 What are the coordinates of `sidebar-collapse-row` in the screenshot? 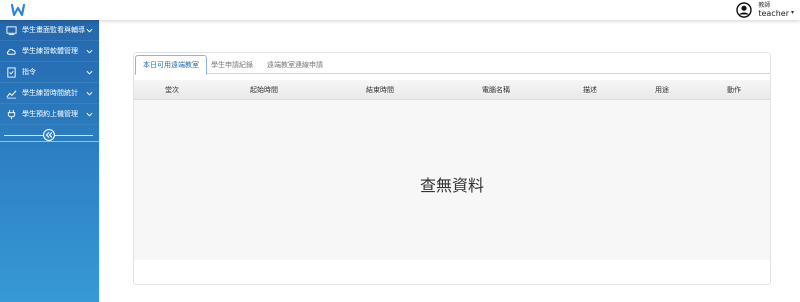 It's located at (49, 135).